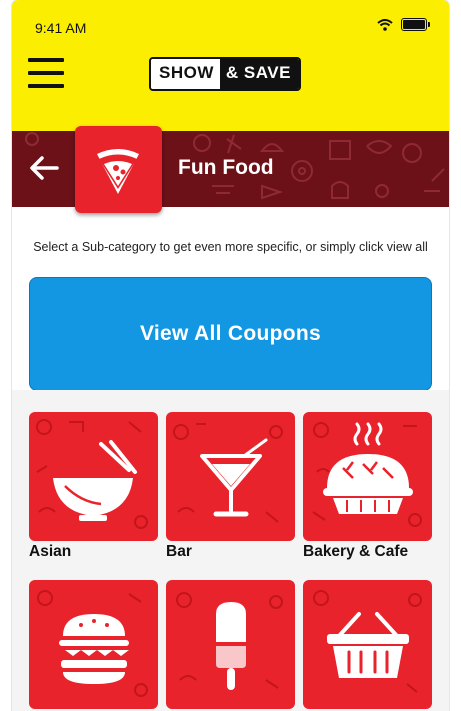 The height and width of the screenshot is (711, 461). I want to click on category-title: Fun Food, so click(226, 167).